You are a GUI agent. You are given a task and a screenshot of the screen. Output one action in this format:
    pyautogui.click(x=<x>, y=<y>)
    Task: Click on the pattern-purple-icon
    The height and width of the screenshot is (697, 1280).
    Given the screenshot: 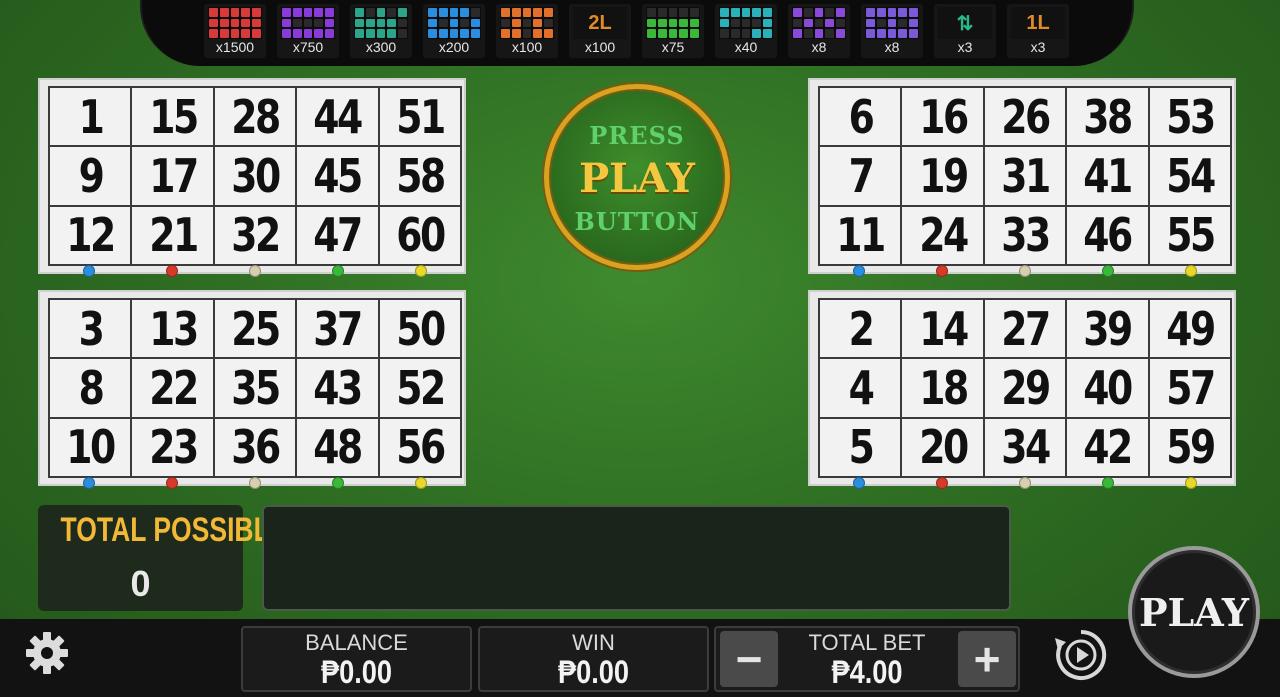 What is the action you would take?
    pyautogui.click(x=819, y=23)
    